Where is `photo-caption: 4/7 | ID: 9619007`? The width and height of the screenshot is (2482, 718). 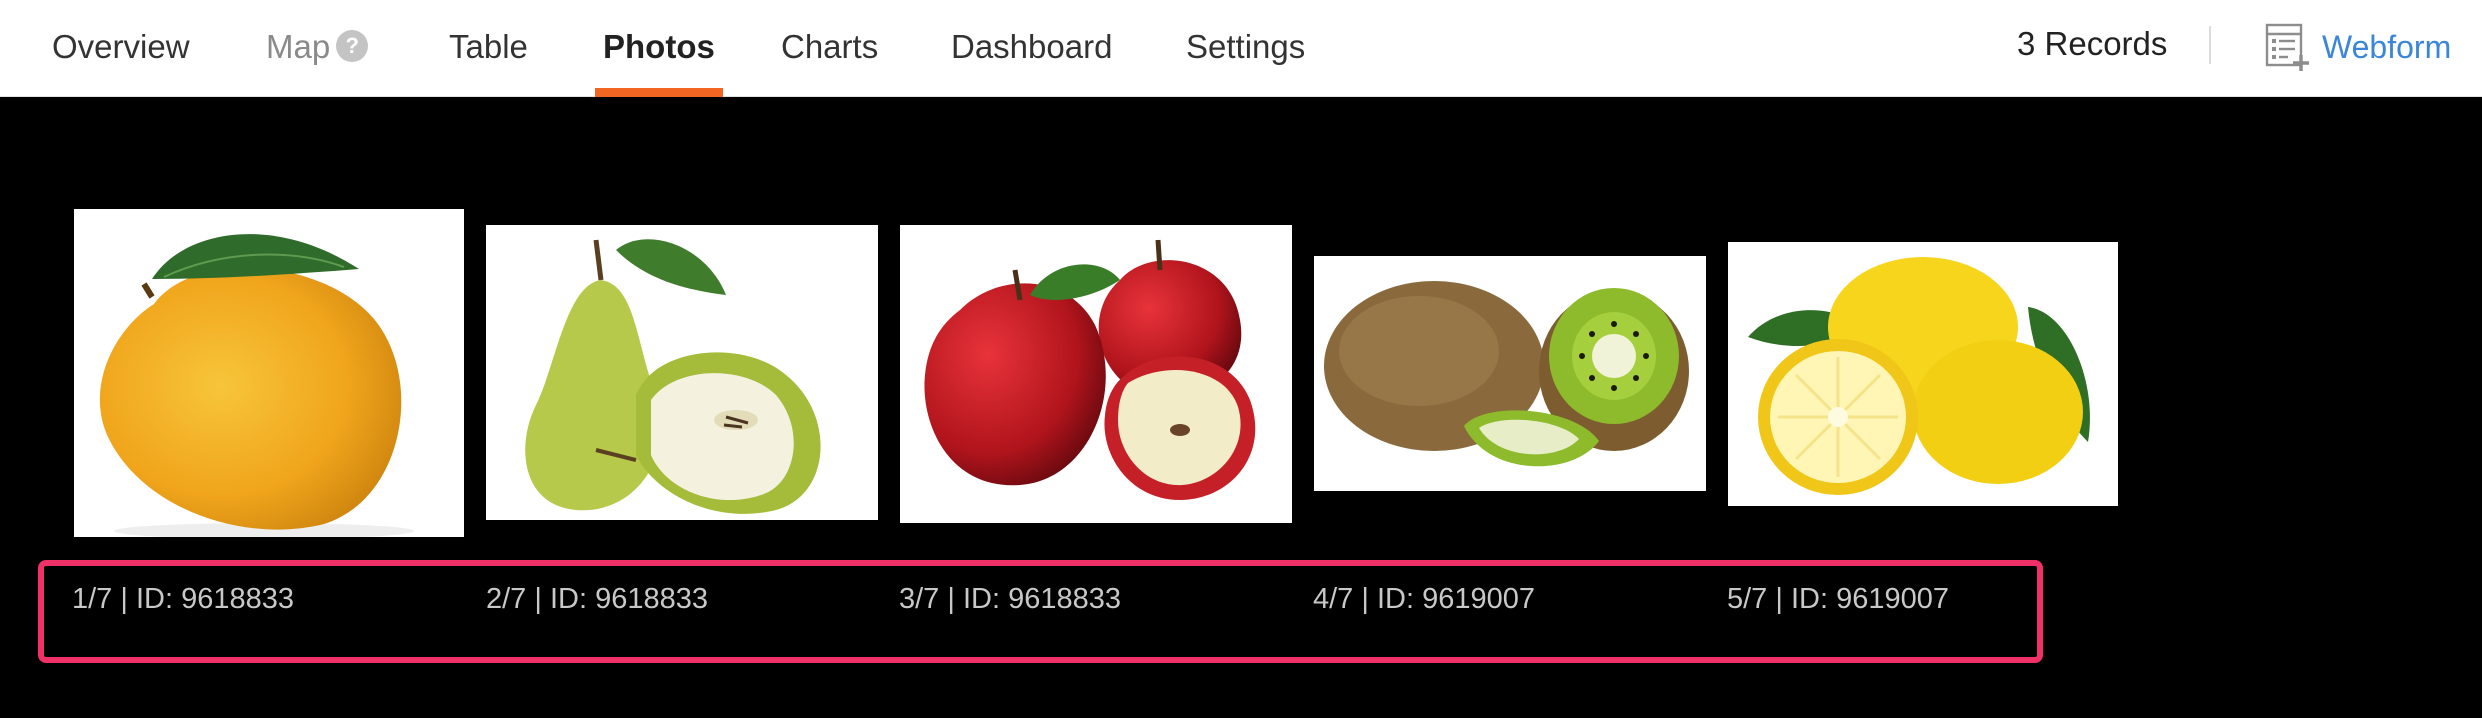 photo-caption: 4/7 | ID: 9619007 is located at coordinates (1424, 599).